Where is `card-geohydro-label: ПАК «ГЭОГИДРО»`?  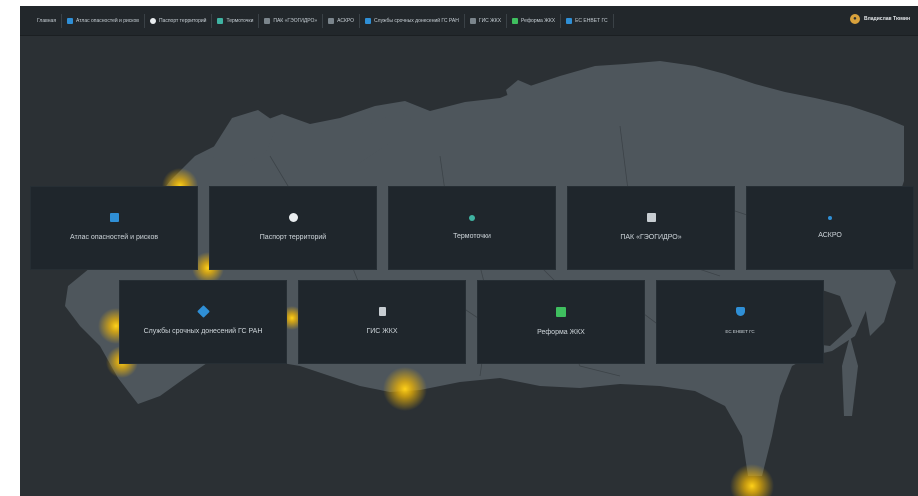 card-geohydro-label: ПАК «ГЭОГИДРО» is located at coordinates (651, 237).